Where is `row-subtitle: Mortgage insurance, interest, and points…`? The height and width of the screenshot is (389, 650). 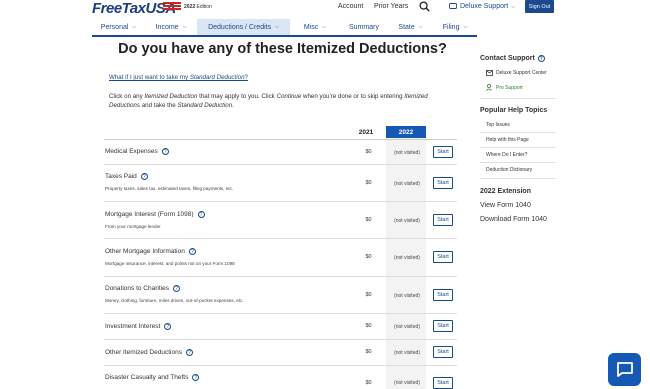 row-subtitle: Mortgage insurance, interest, and points… is located at coordinates (170, 263).